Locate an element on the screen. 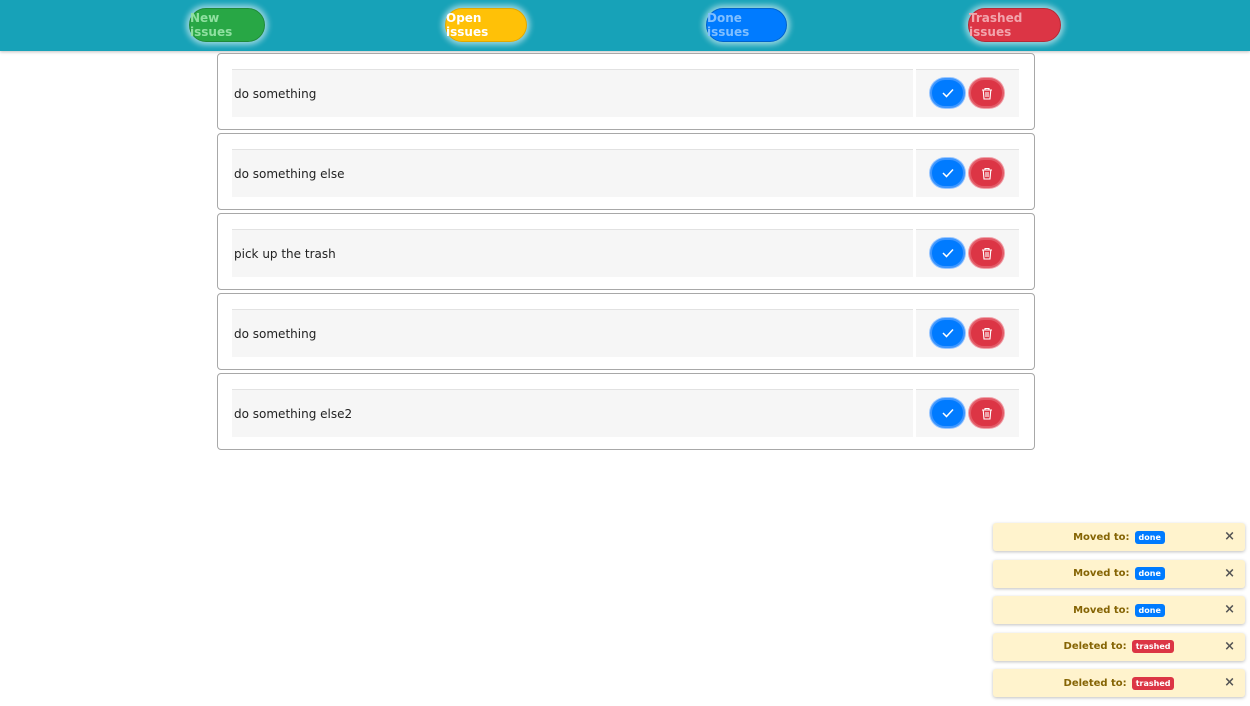 The height and width of the screenshot is (706, 1250). open-issues-button: Open issues is located at coordinates (486, 25).